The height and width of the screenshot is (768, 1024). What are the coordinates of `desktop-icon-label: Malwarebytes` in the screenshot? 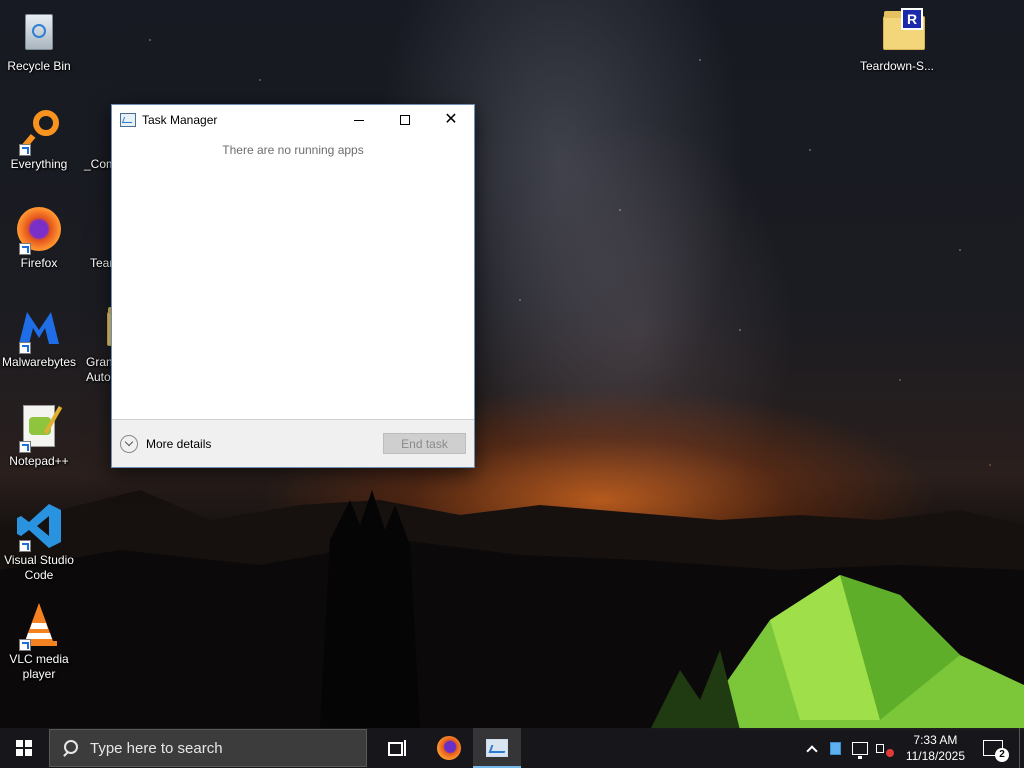 It's located at (39, 362).